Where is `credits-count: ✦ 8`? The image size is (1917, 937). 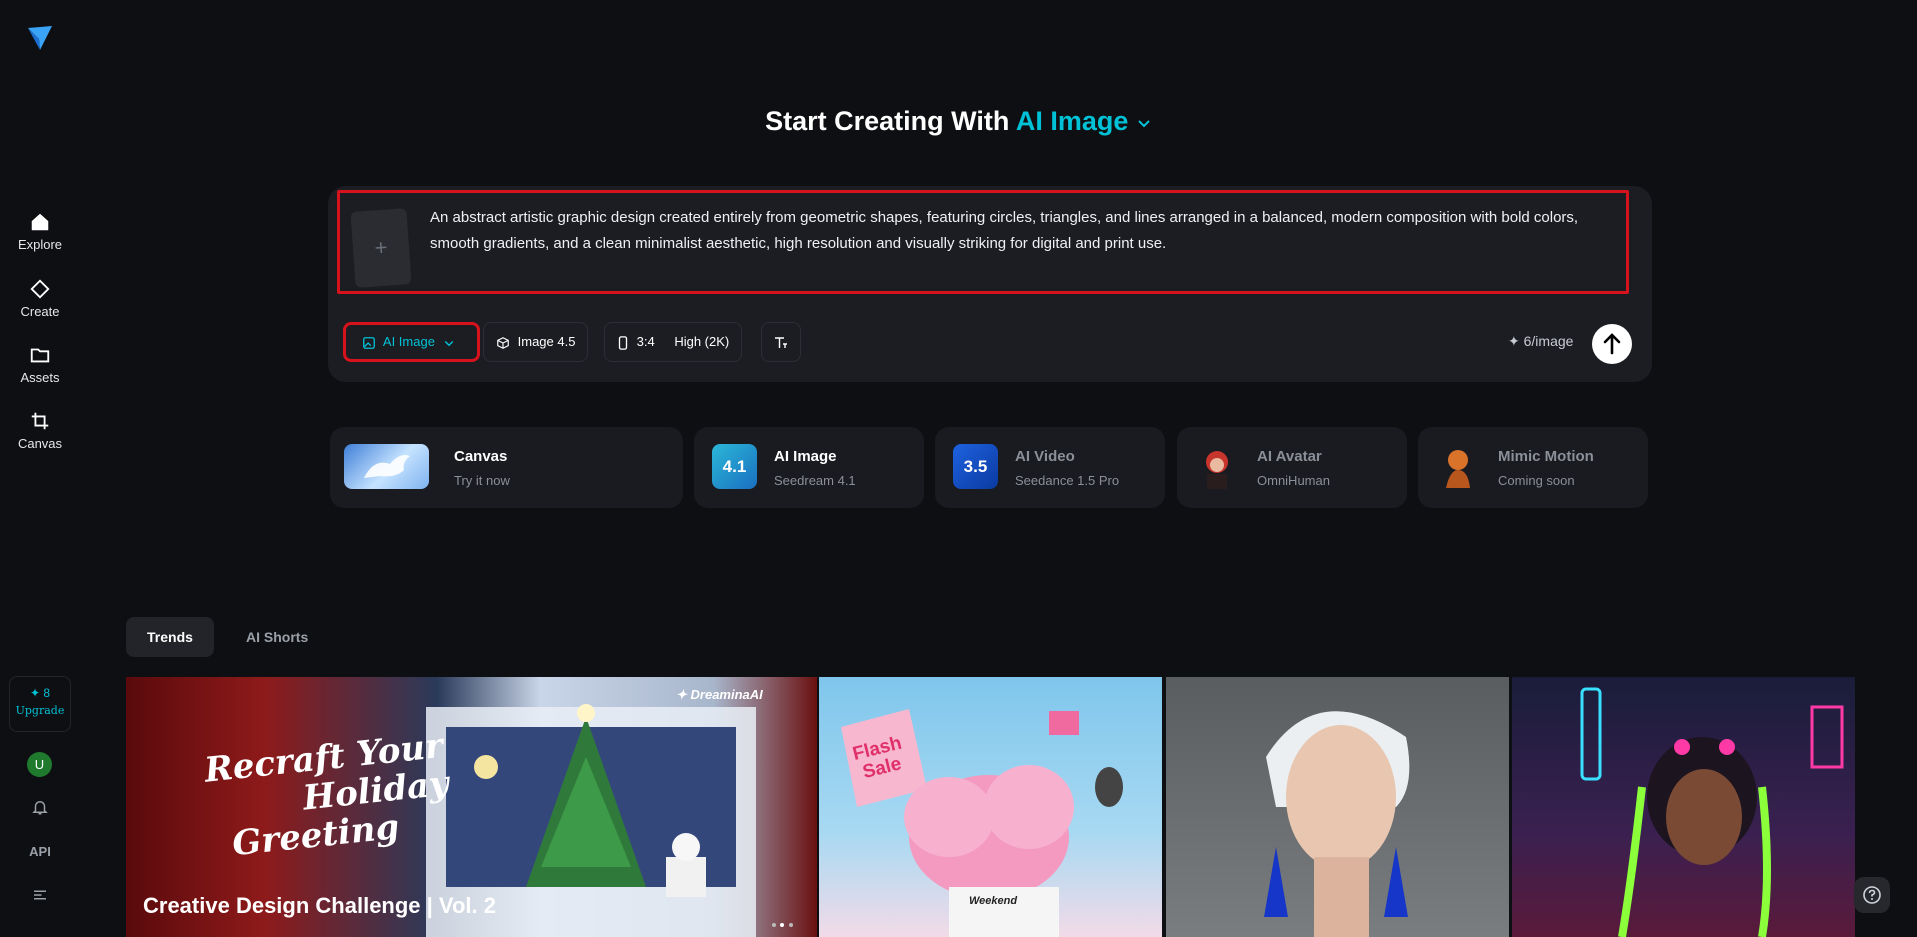
credits-count: ✦ 8 is located at coordinates (40, 693).